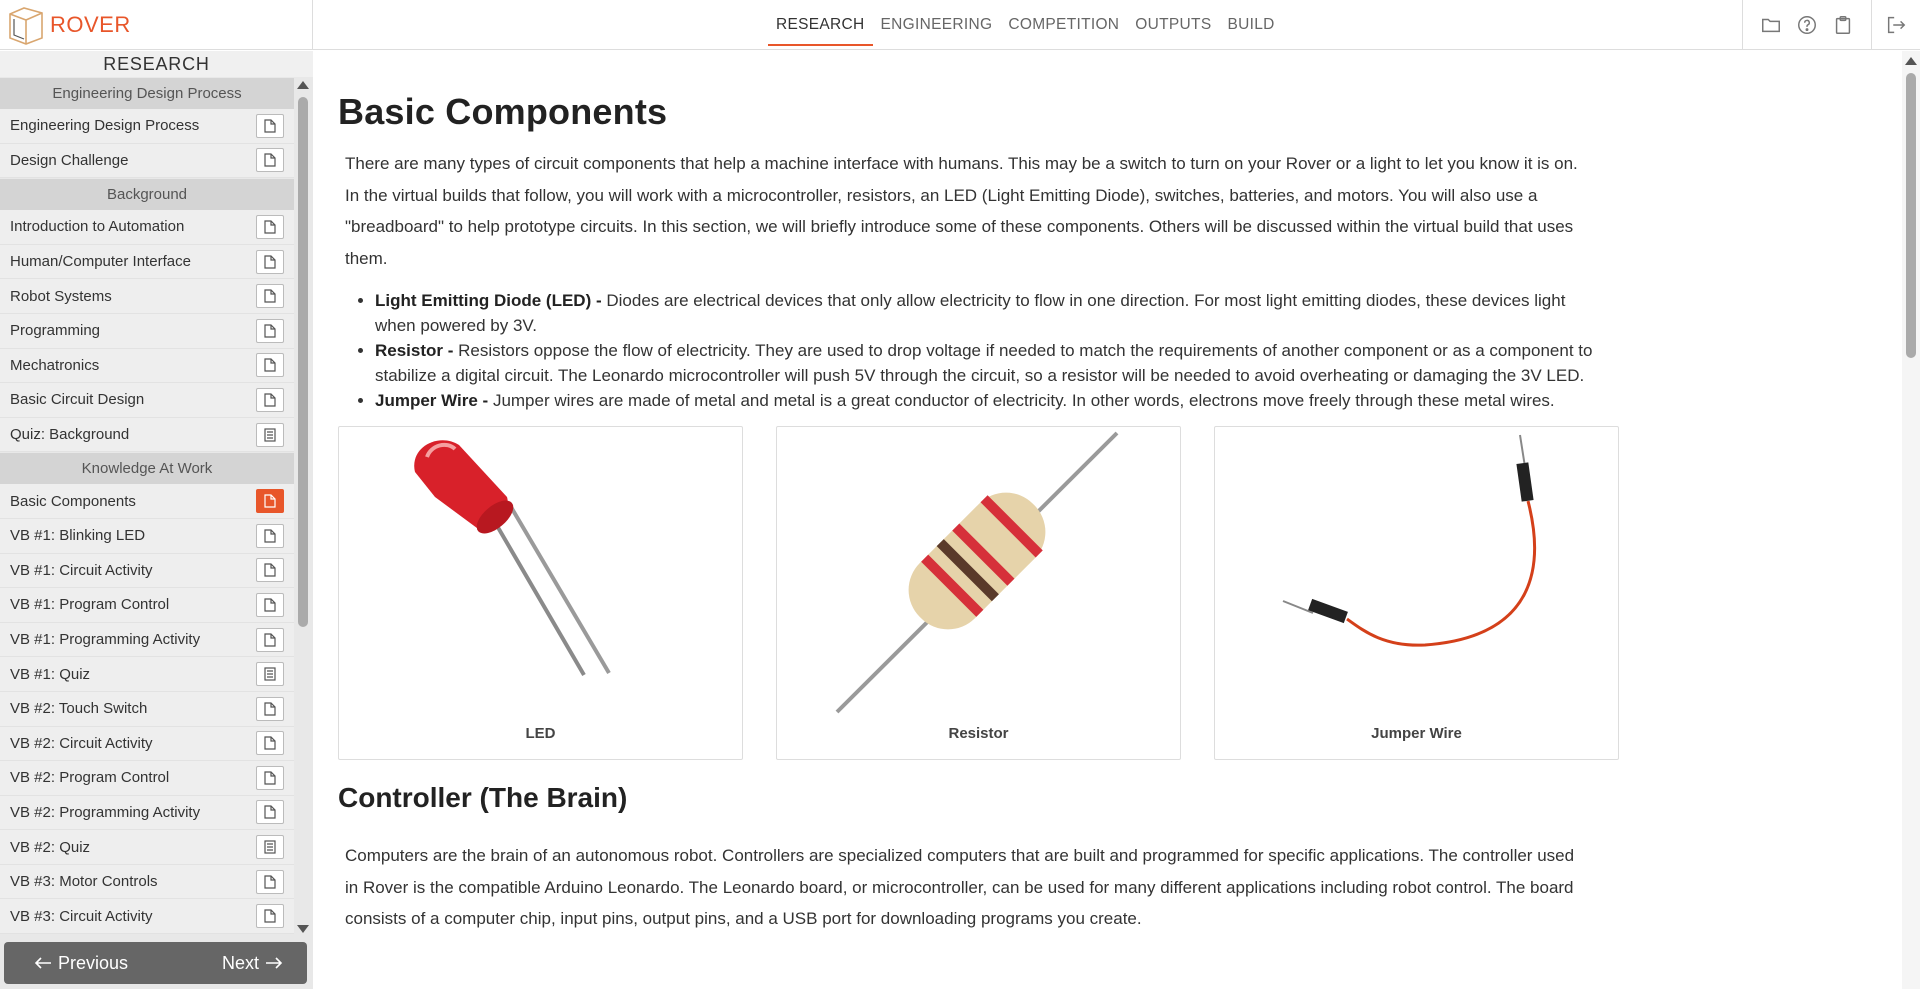 Image resolution: width=1920 pixels, height=989 pixels. What do you see at coordinates (540, 593) in the screenshot?
I see `card-led: LED` at bounding box center [540, 593].